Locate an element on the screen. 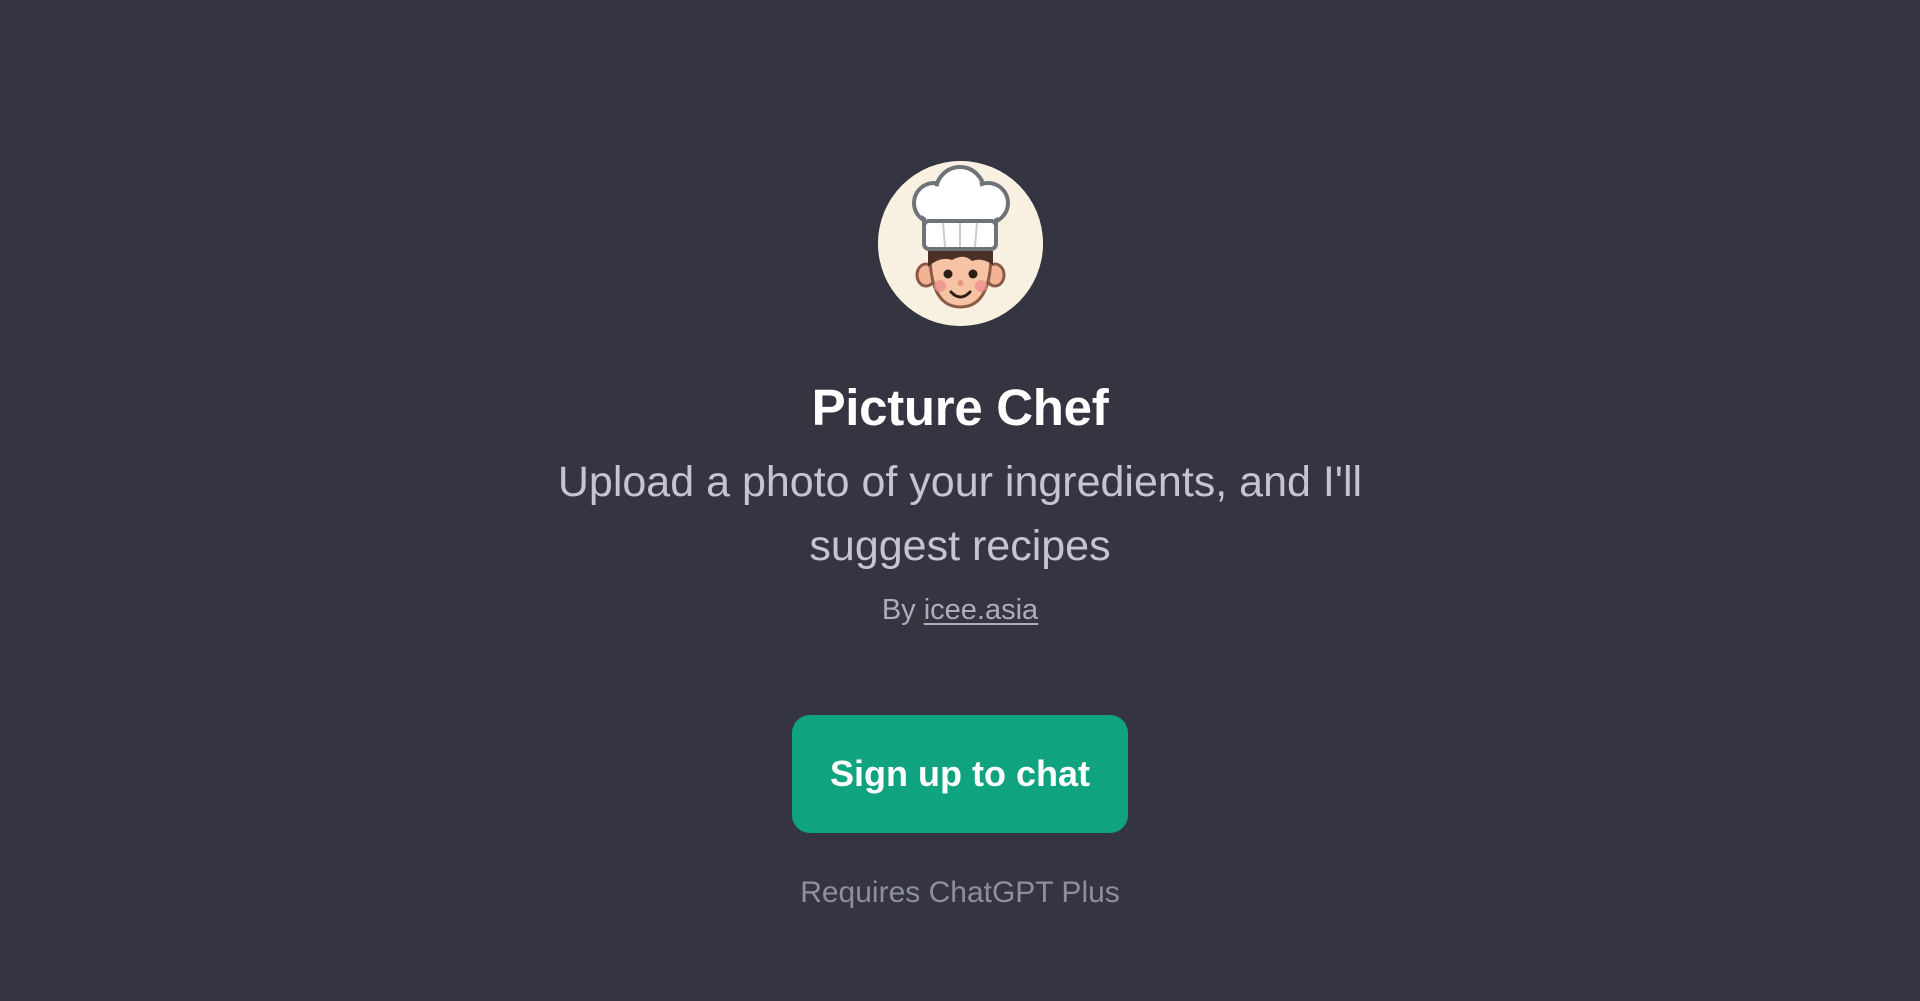  gpt-title: Picture Chef is located at coordinates (960, 407).